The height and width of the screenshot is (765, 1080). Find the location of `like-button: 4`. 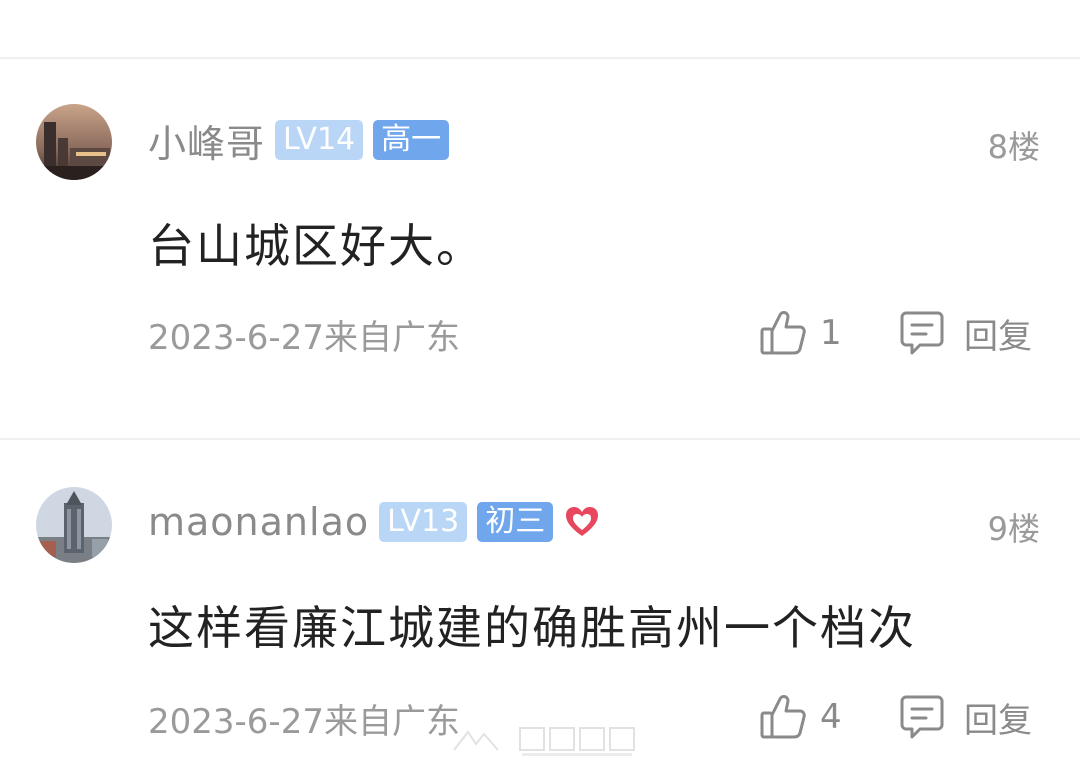

like-button: 4 is located at coordinates (801, 717).